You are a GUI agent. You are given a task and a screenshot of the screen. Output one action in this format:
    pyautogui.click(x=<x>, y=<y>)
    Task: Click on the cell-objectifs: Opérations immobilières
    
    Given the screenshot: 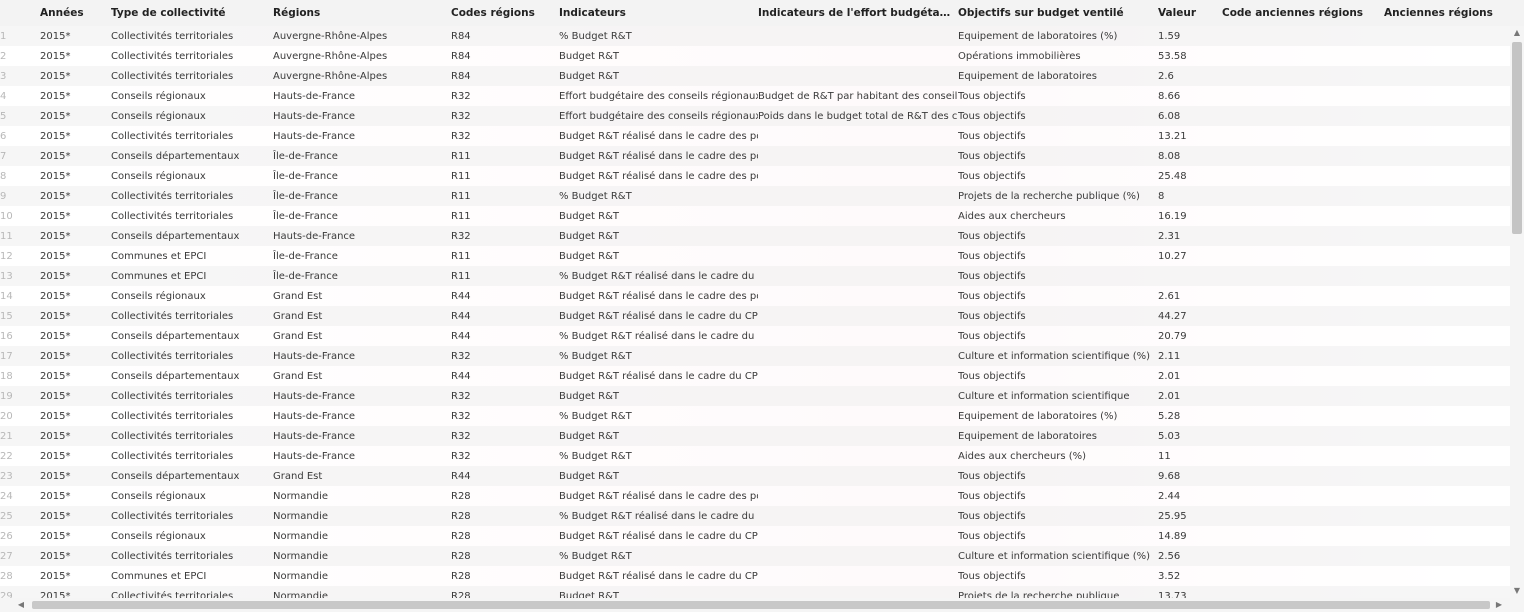 What is the action you would take?
    pyautogui.click(x=1058, y=56)
    